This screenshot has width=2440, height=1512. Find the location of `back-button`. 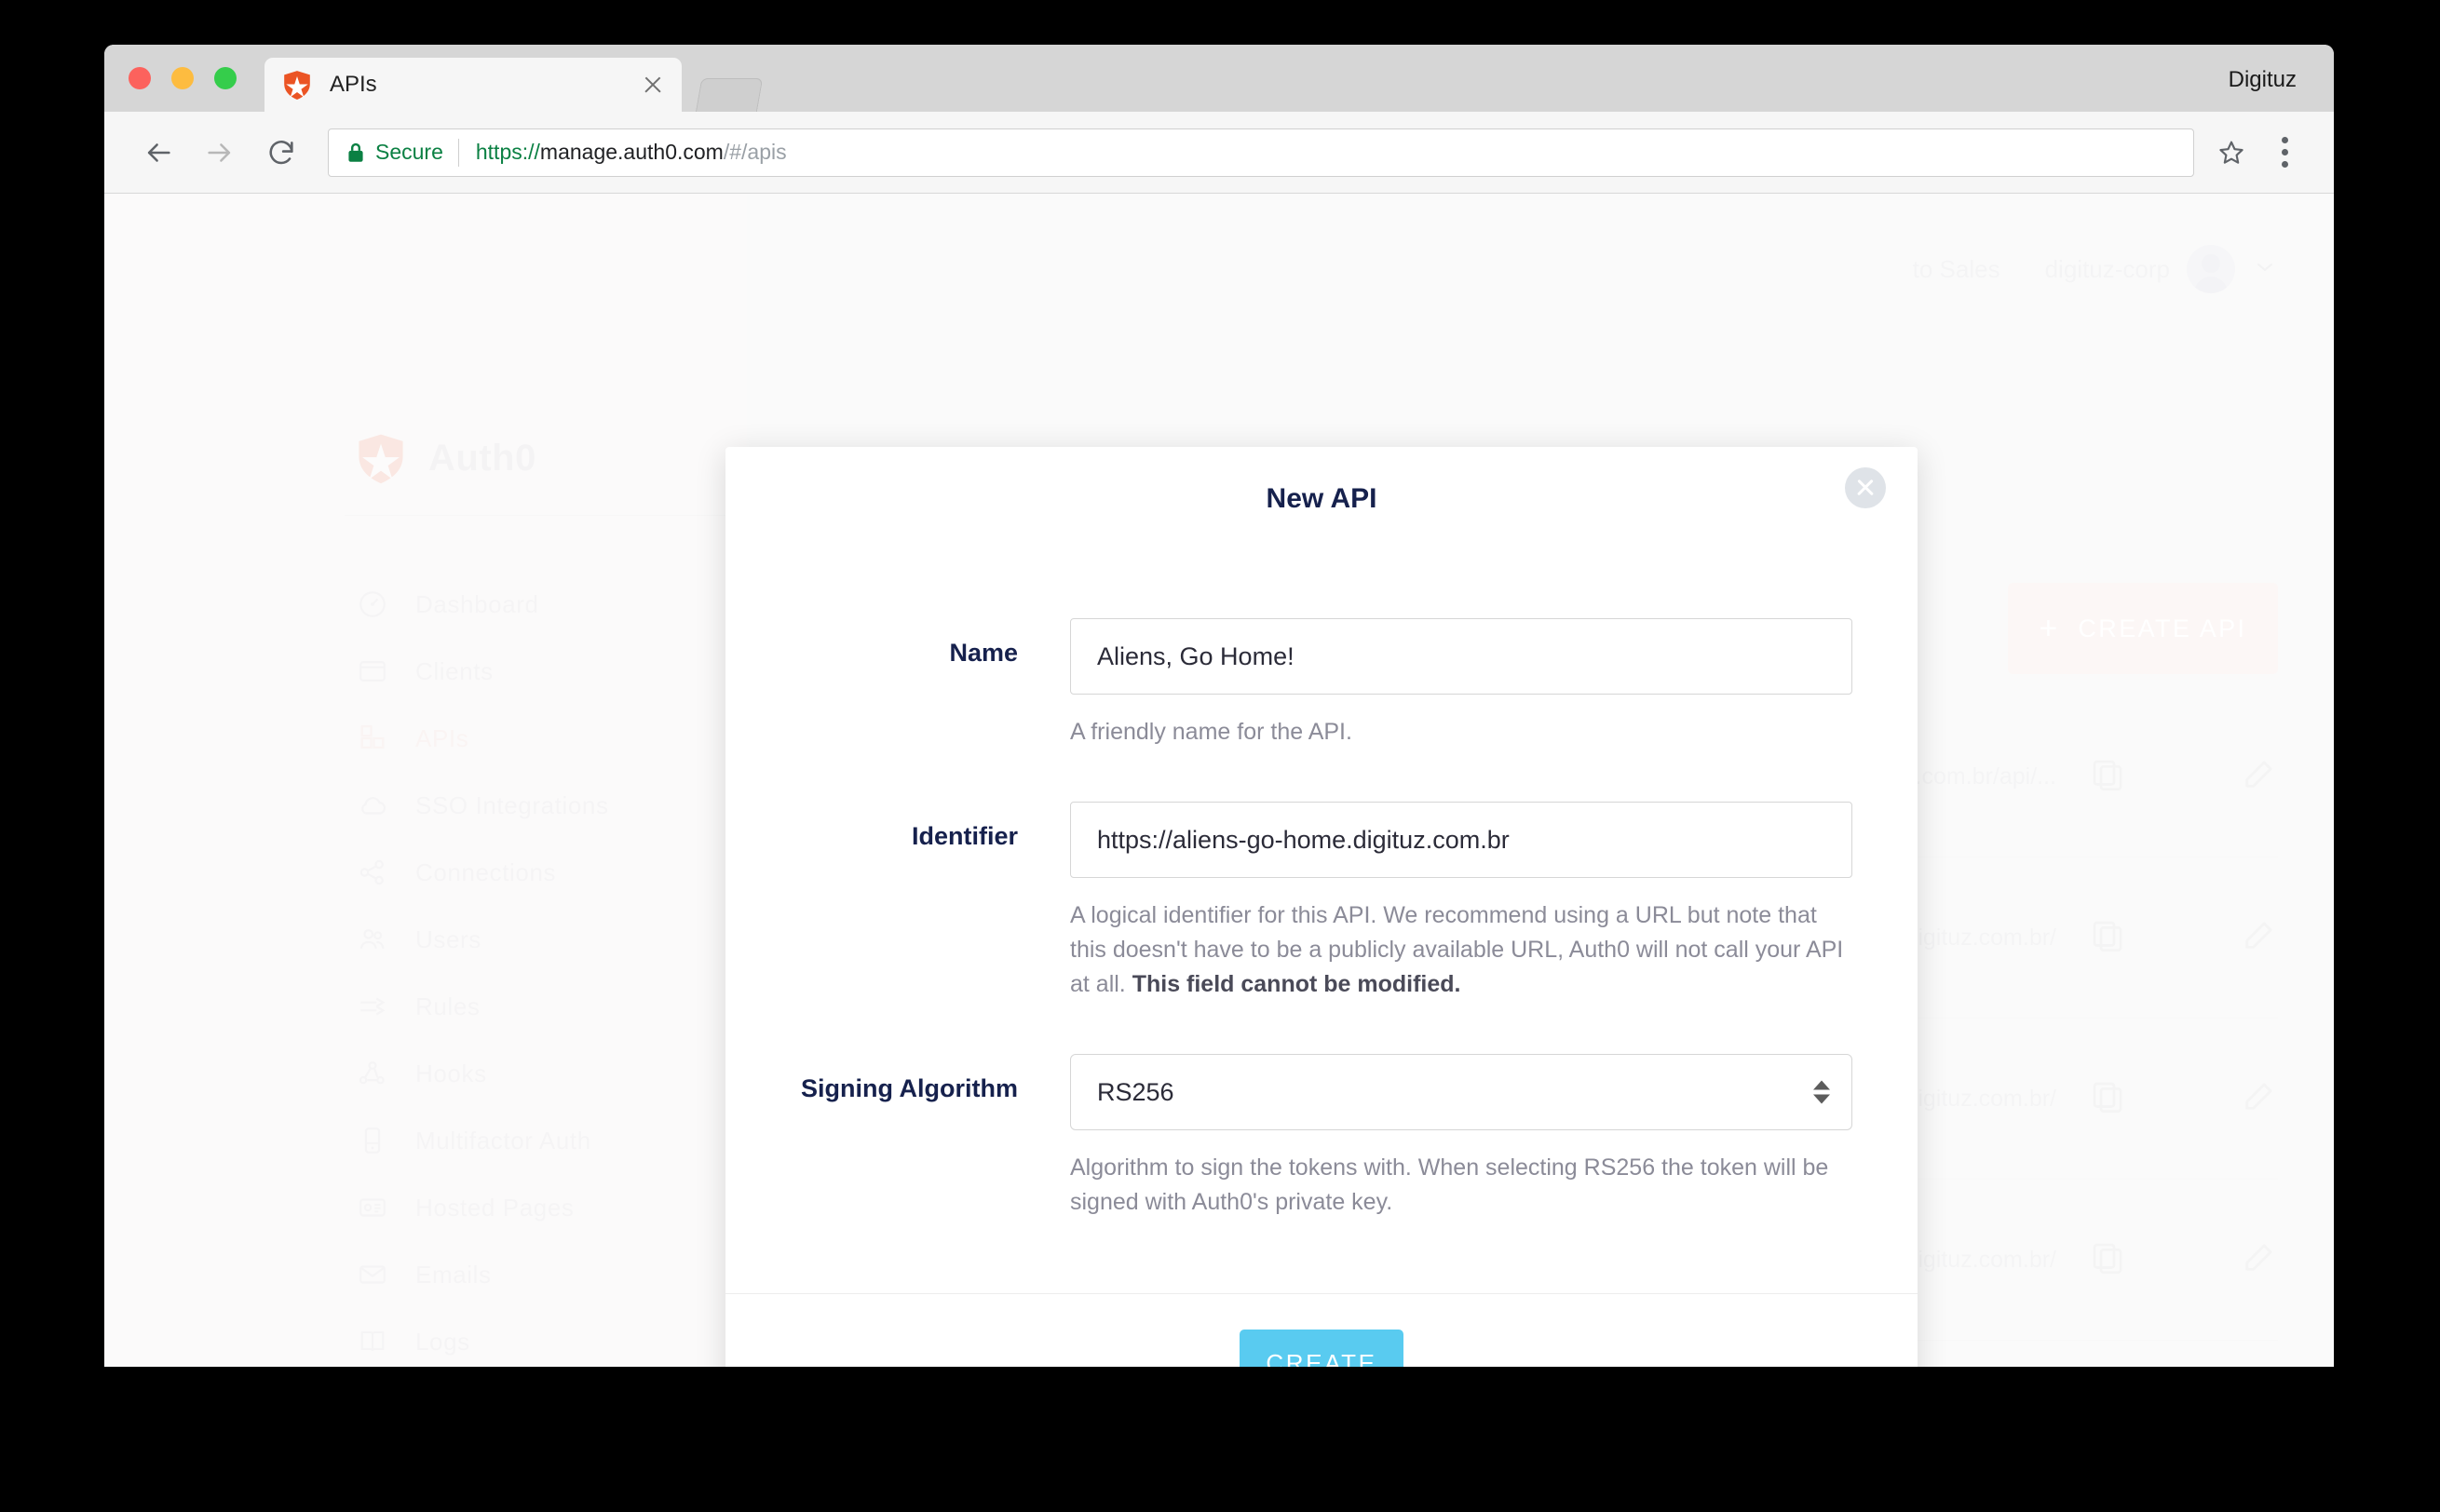

back-button is located at coordinates (158, 153).